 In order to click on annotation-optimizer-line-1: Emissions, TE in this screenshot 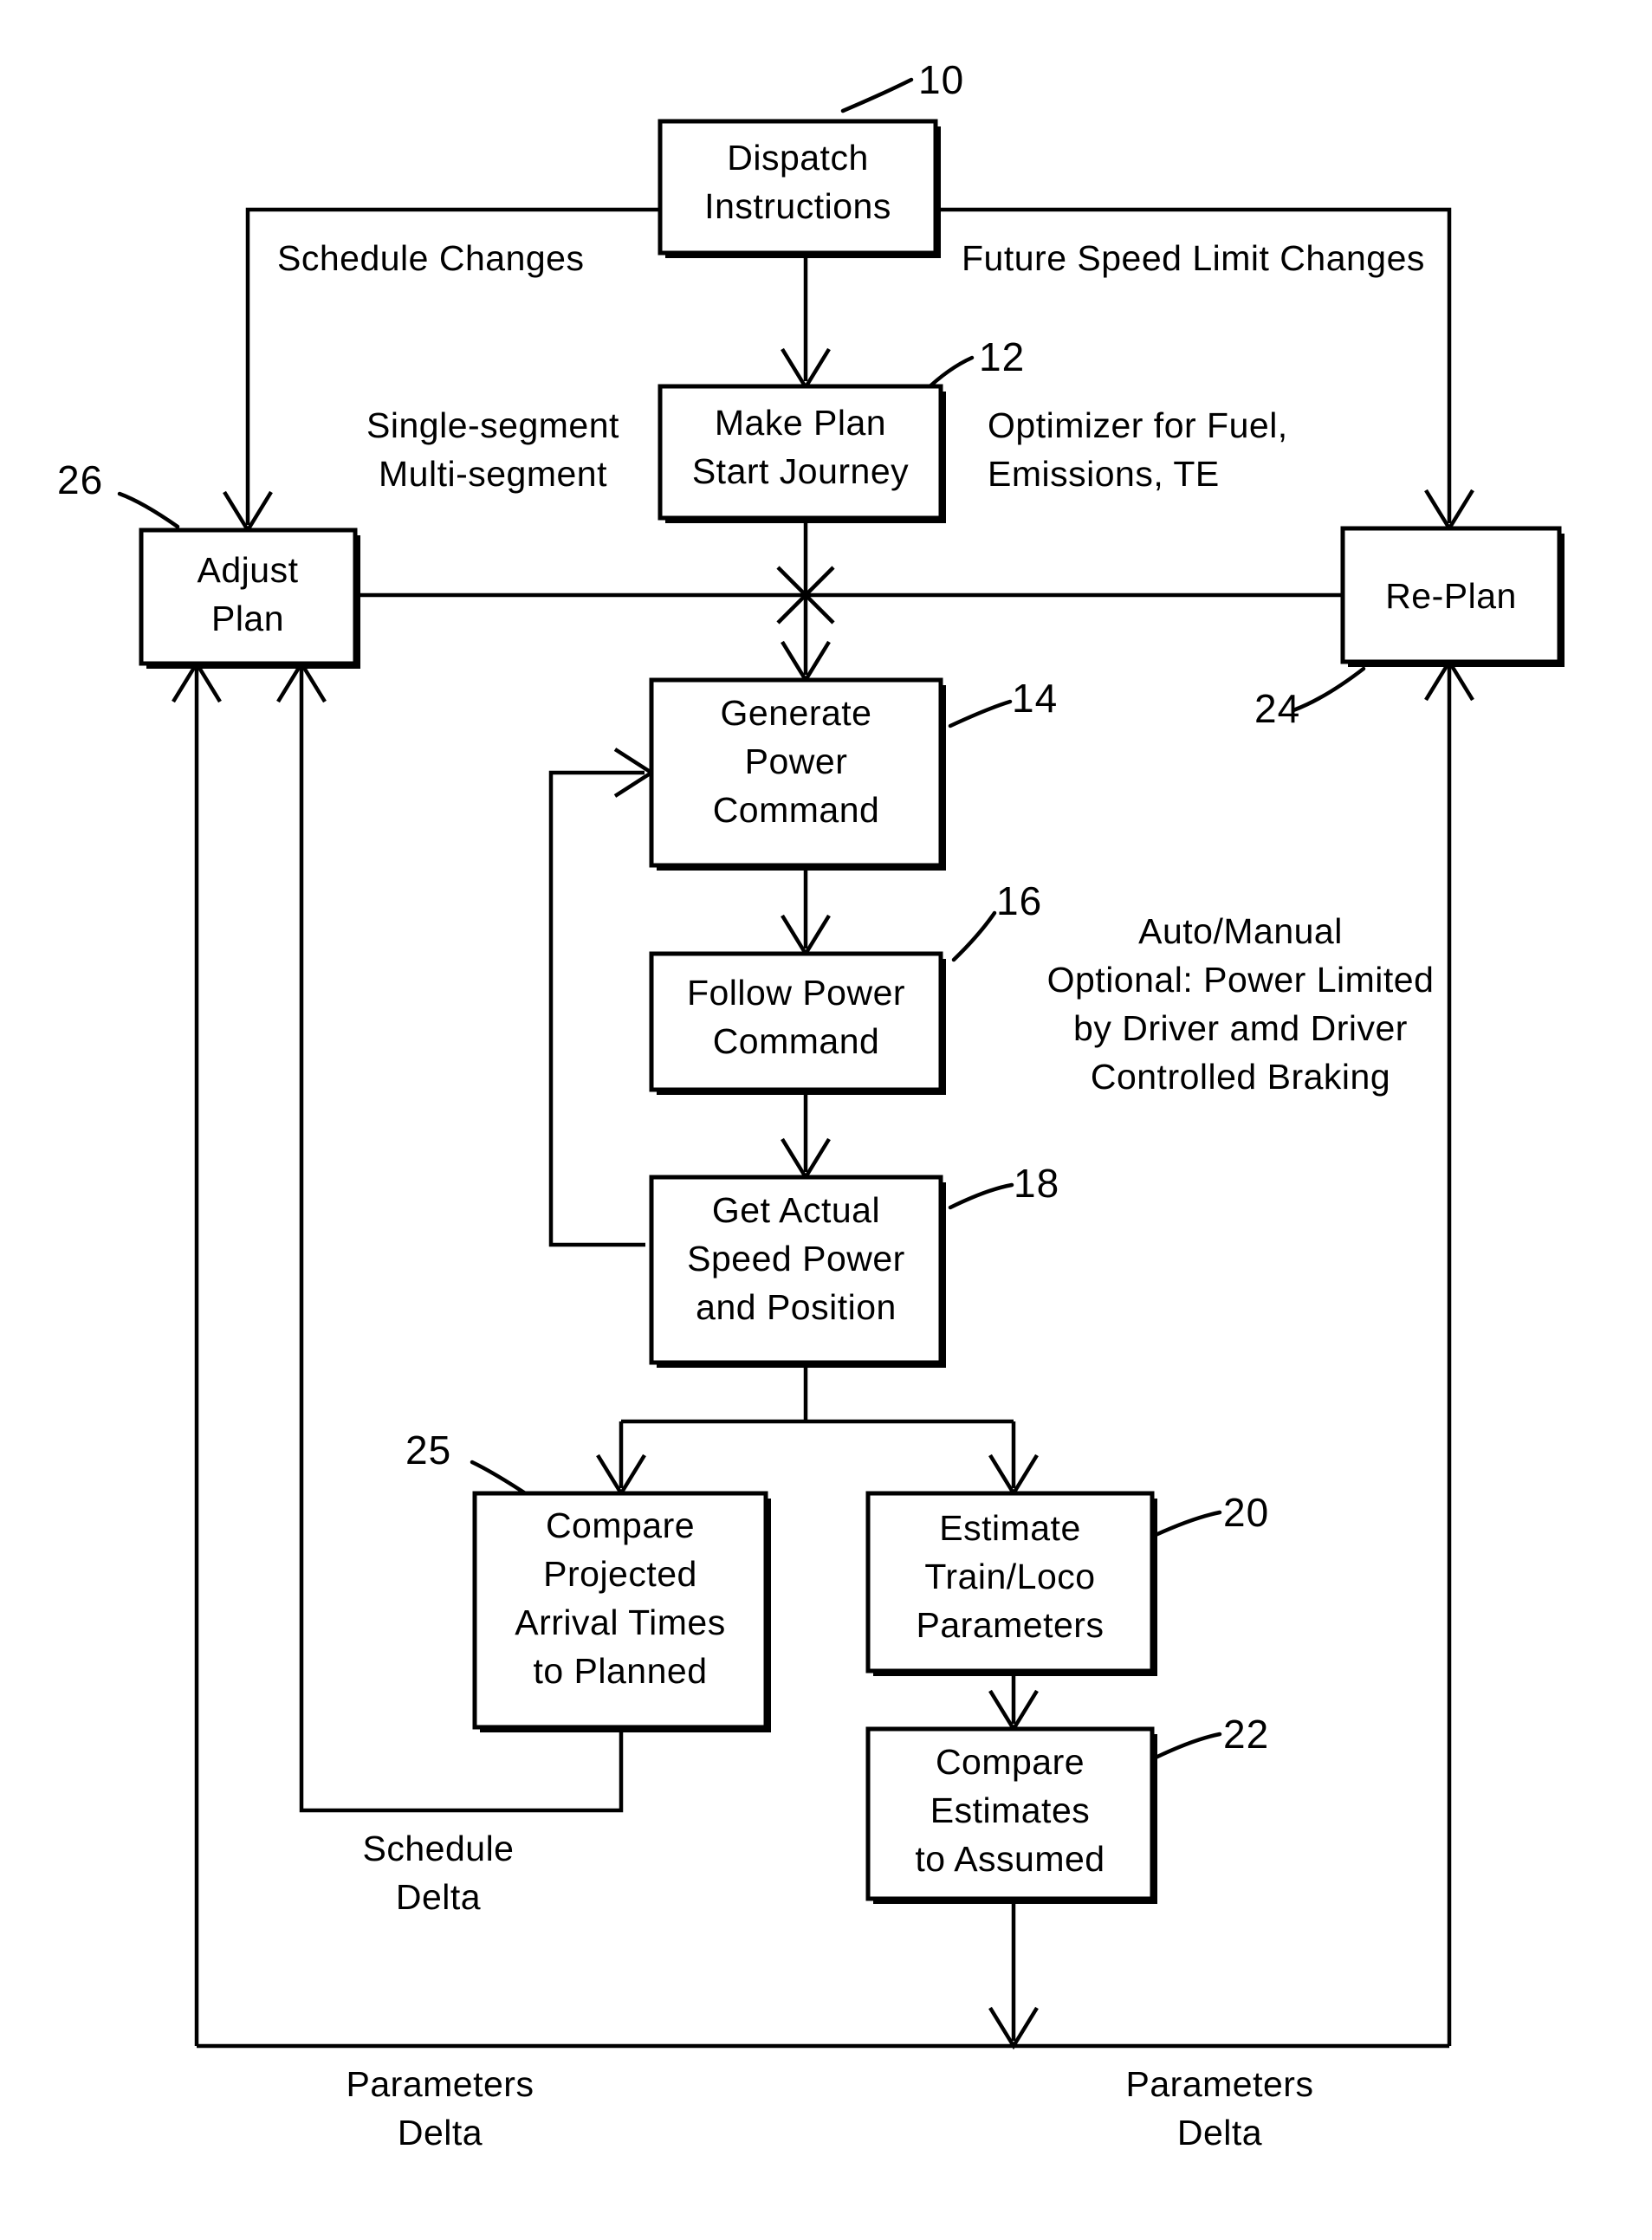, I will do `click(1104, 474)`.